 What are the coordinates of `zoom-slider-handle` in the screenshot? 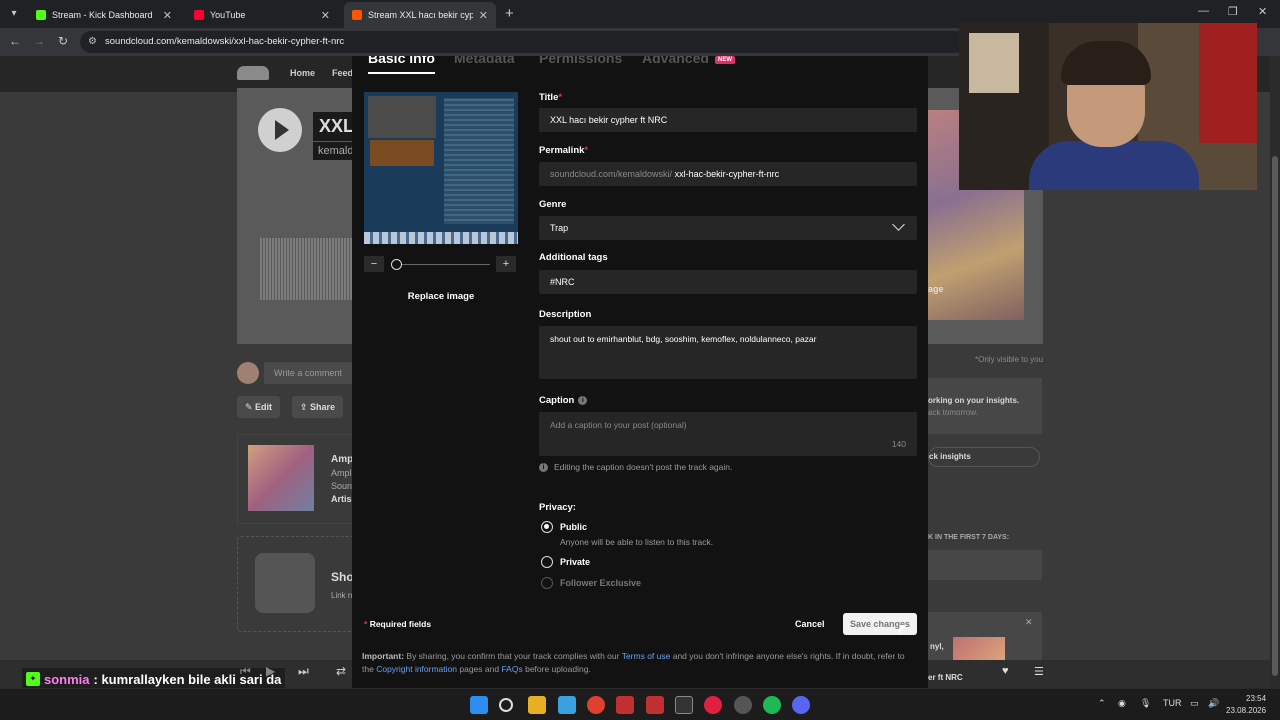 It's located at (396, 264).